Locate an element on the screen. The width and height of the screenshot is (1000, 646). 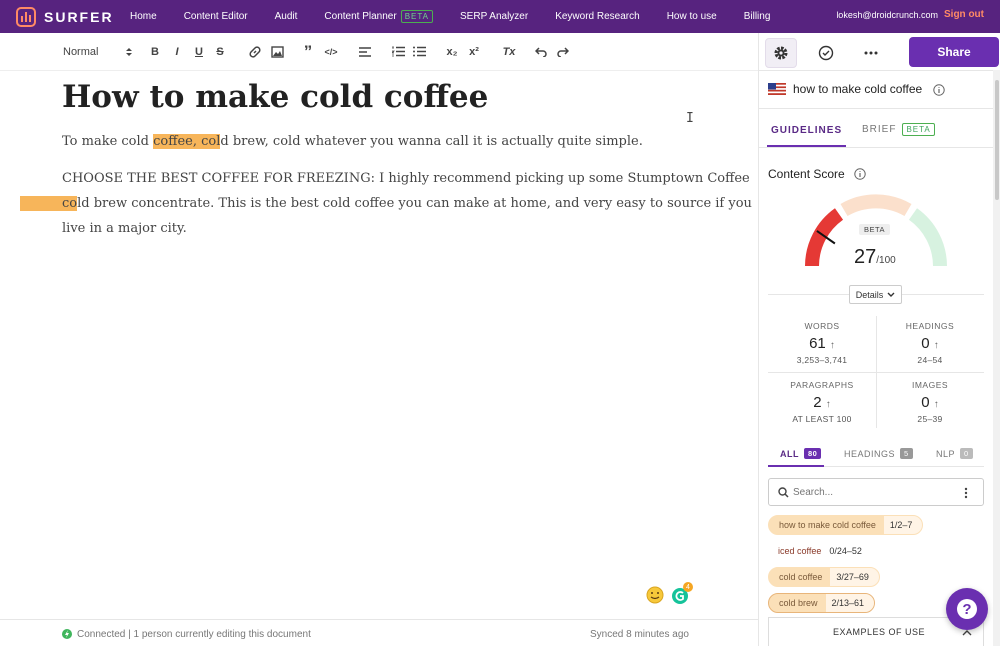
active-filter-indicator is located at coordinates (796, 466).